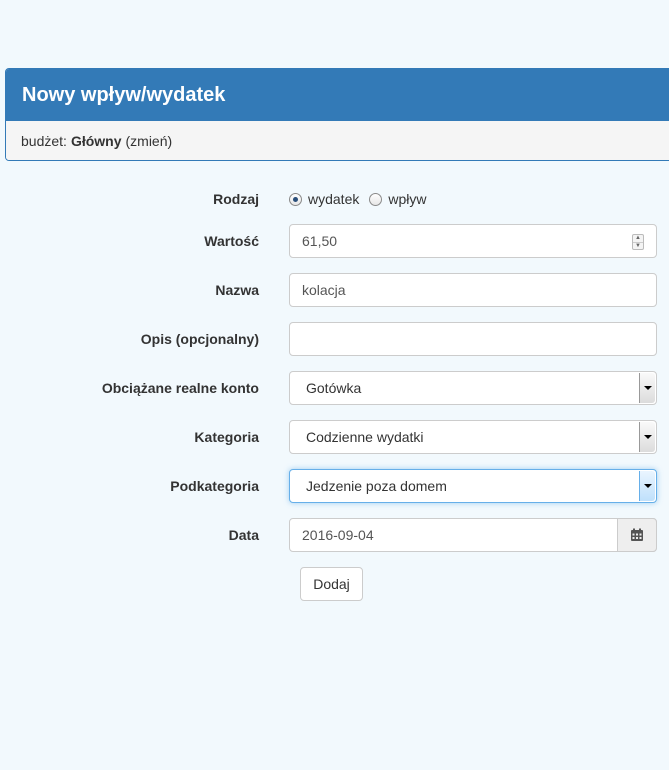  Describe the element at coordinates (324, 290) in the screenshot. I see `name-value: kolacja` at that location.